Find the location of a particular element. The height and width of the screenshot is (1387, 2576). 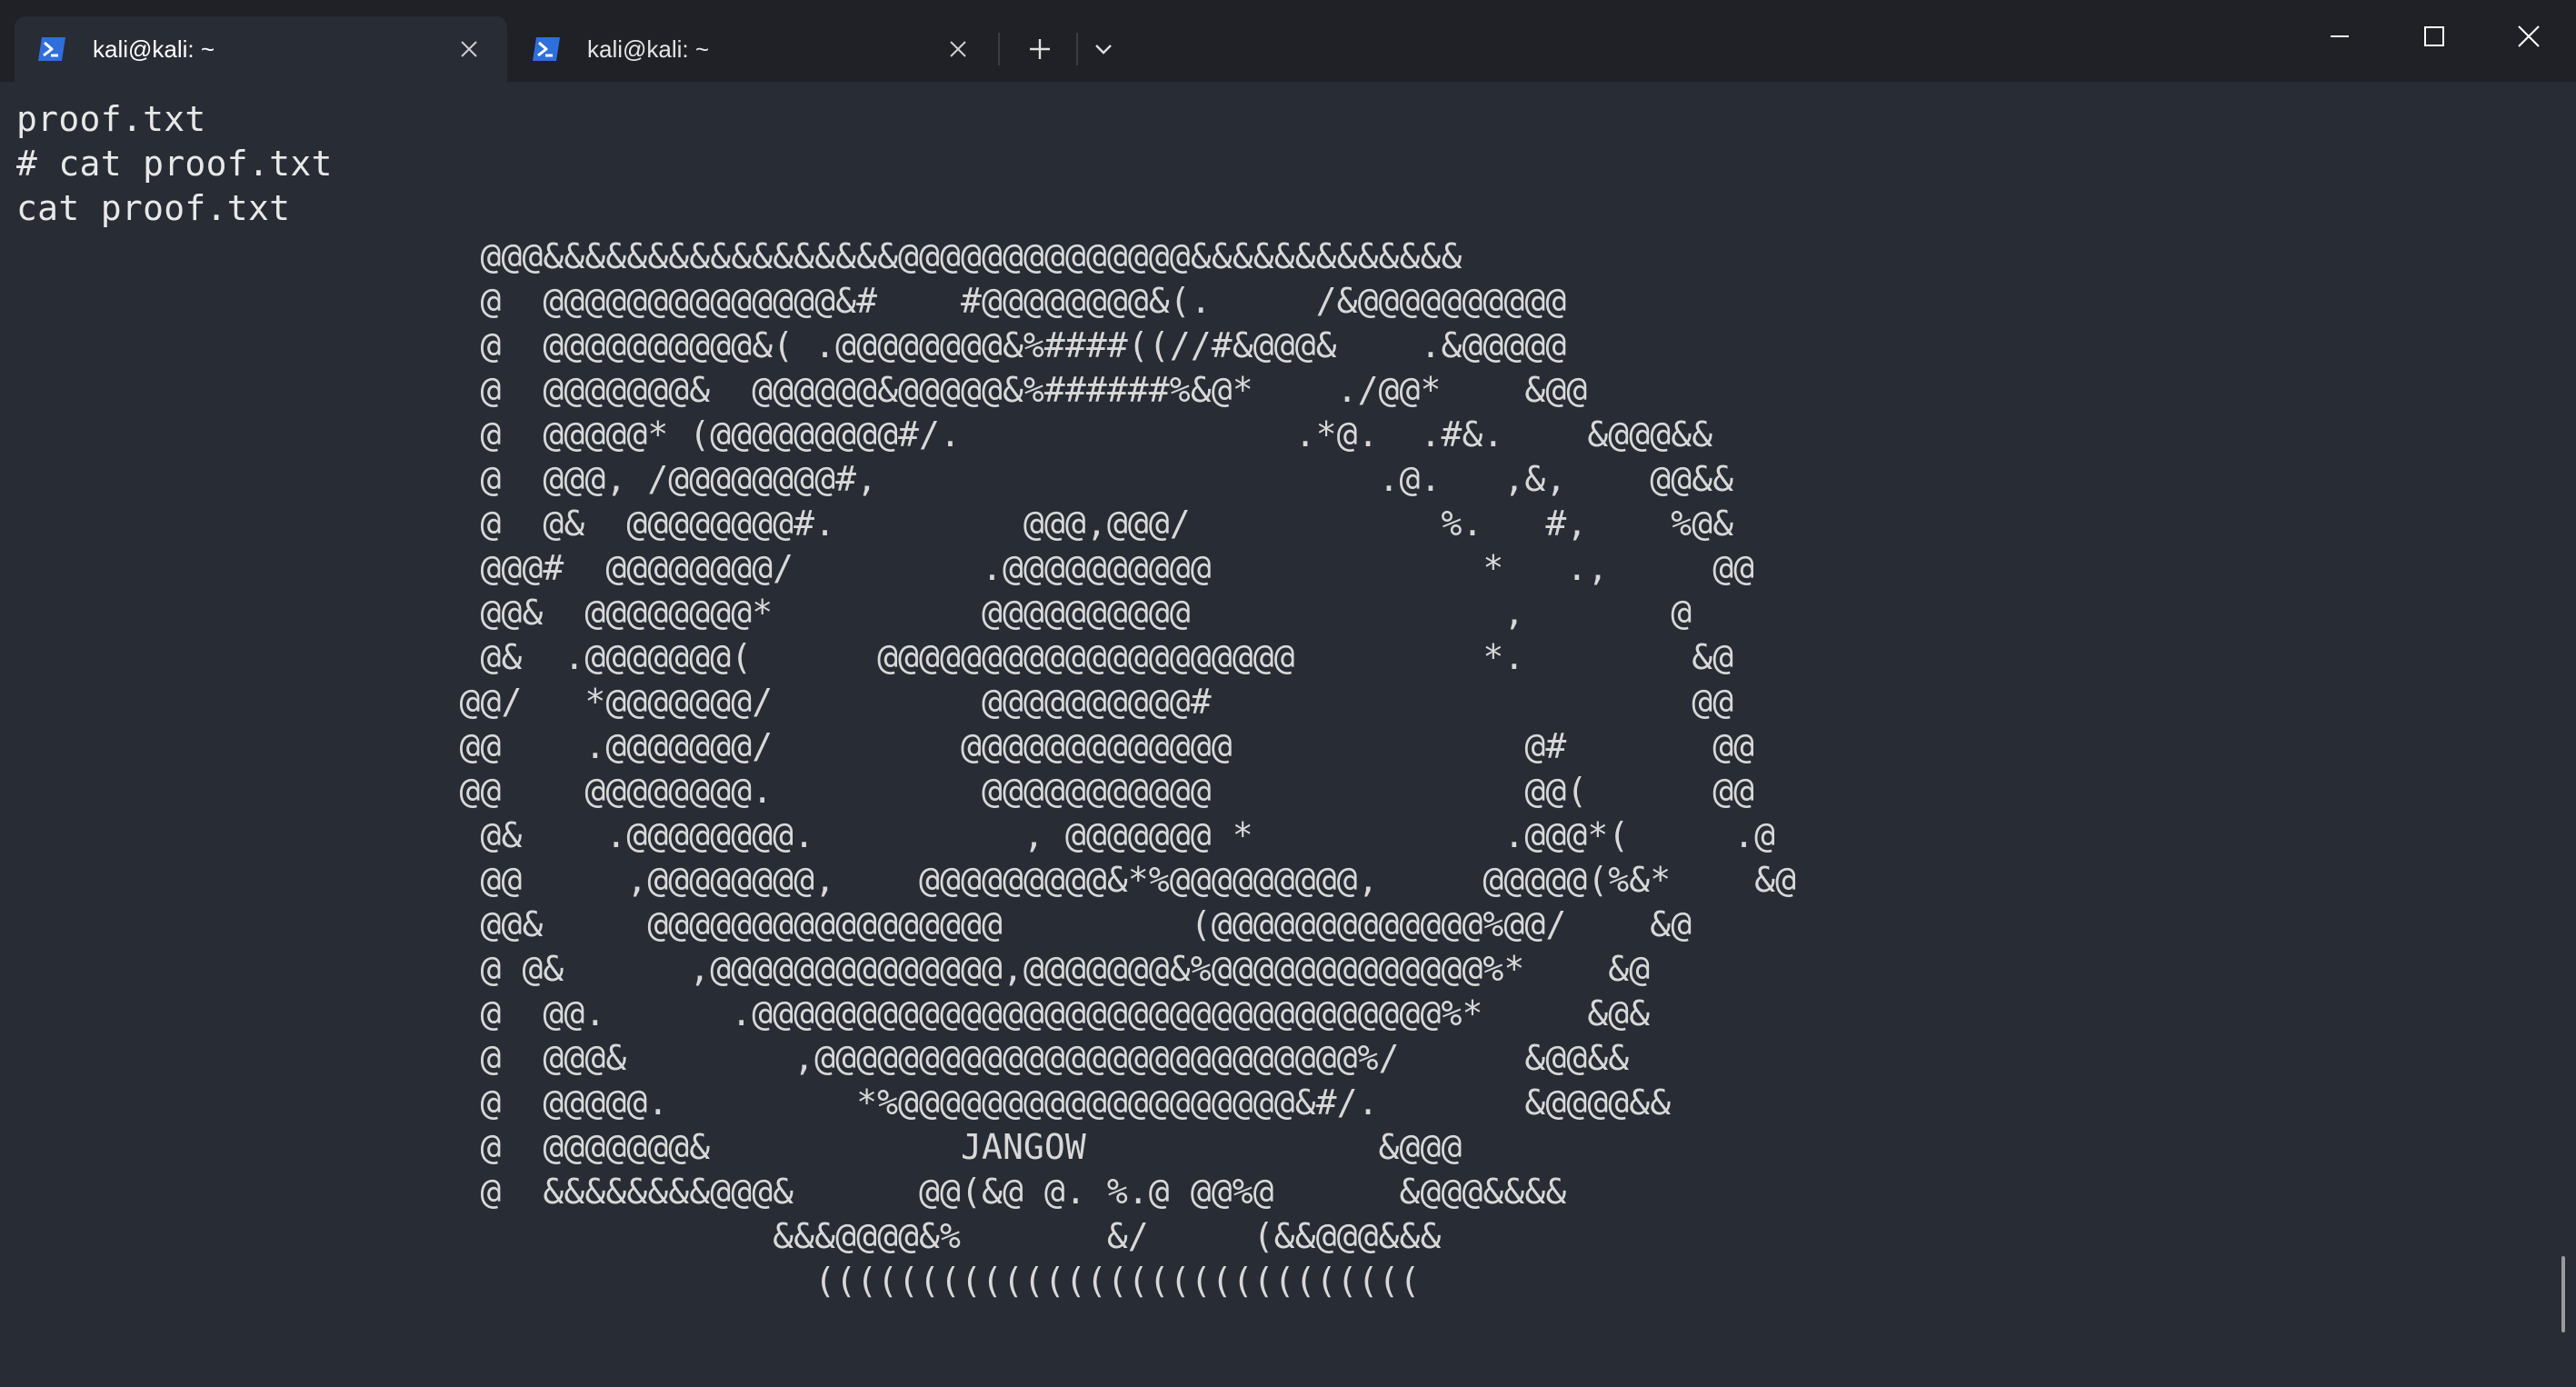

close-icon is located at coordinates (2529, 39).